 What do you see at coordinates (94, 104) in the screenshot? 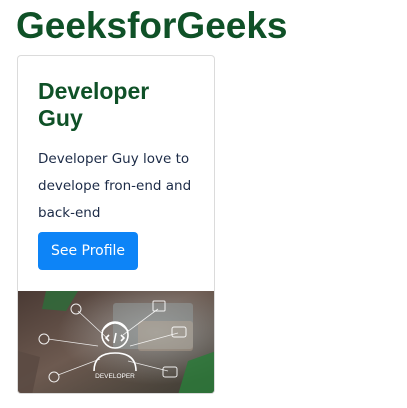
I see `card-title: Developer Guy` at bounding box center [94, 104].